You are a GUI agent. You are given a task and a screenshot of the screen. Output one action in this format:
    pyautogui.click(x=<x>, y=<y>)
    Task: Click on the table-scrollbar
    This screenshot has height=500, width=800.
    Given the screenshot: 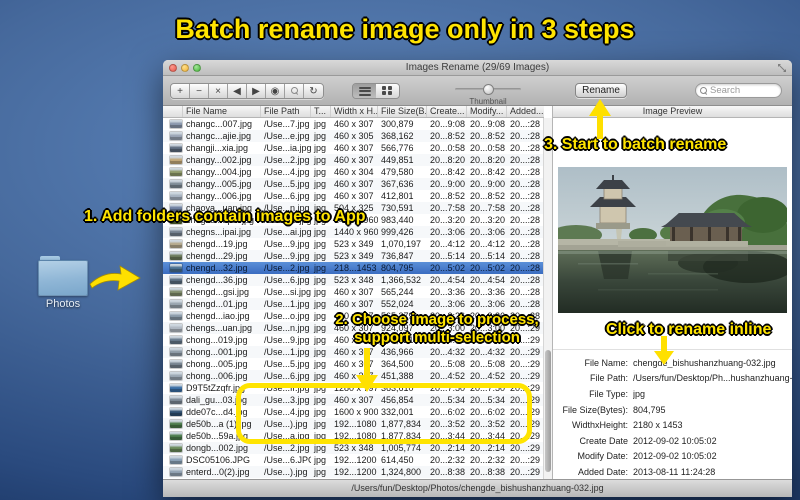 What is the action you would take?
    pyautogui.click(x=547, y=298)
    